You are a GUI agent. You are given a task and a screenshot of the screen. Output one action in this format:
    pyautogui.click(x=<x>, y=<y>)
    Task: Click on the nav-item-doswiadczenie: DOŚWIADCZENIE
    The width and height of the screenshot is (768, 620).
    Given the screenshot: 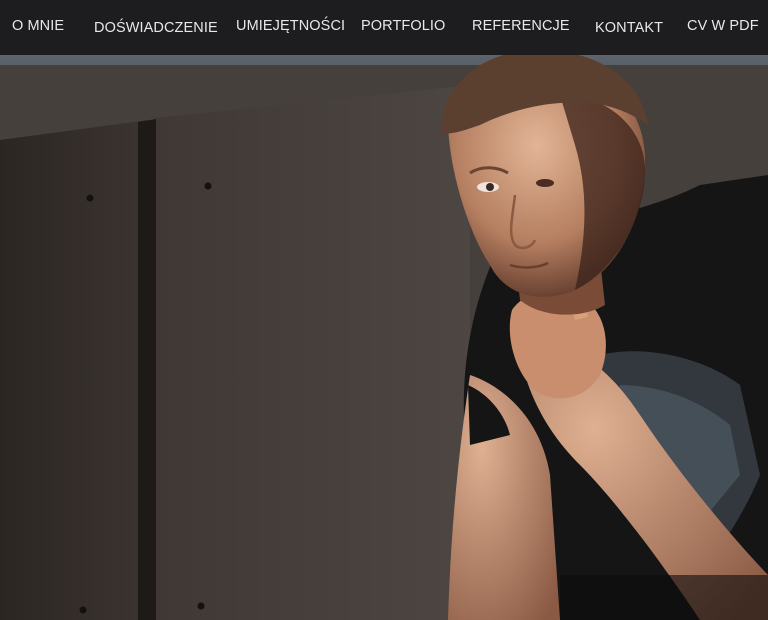 What is the action you would take?
    pyautogui.click(x=156, y=28)
    